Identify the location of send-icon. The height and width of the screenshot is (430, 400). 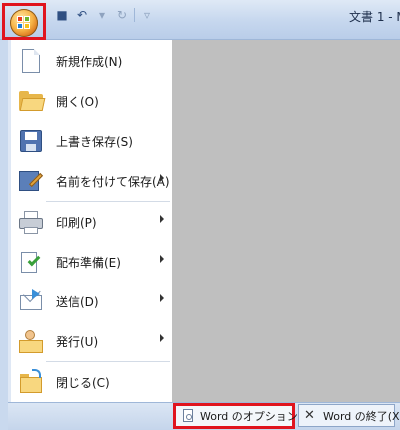
(31, 301).